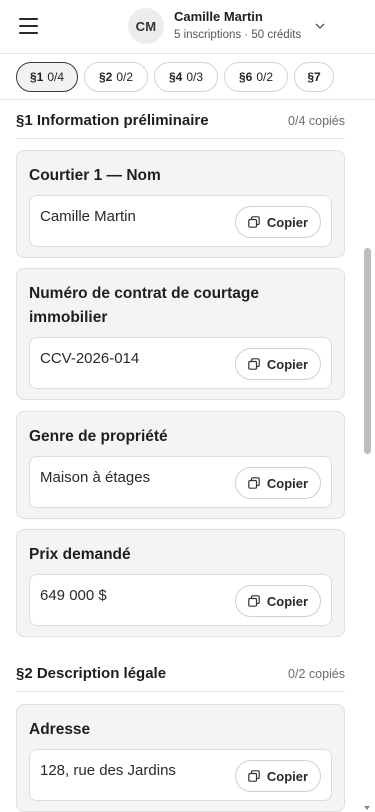 The image size is (375, 812). I want to click on field-card-courtier-nom: Courtier 1 — Nom Camille Martin Copier, so click(180, 204).